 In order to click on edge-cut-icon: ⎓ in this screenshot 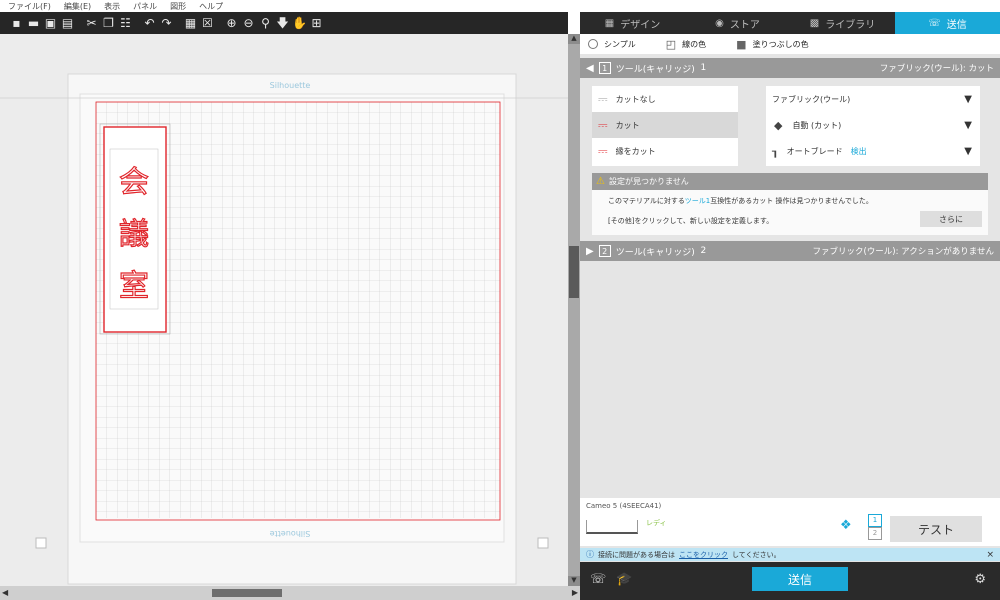, I will do `click(603, 150)`.